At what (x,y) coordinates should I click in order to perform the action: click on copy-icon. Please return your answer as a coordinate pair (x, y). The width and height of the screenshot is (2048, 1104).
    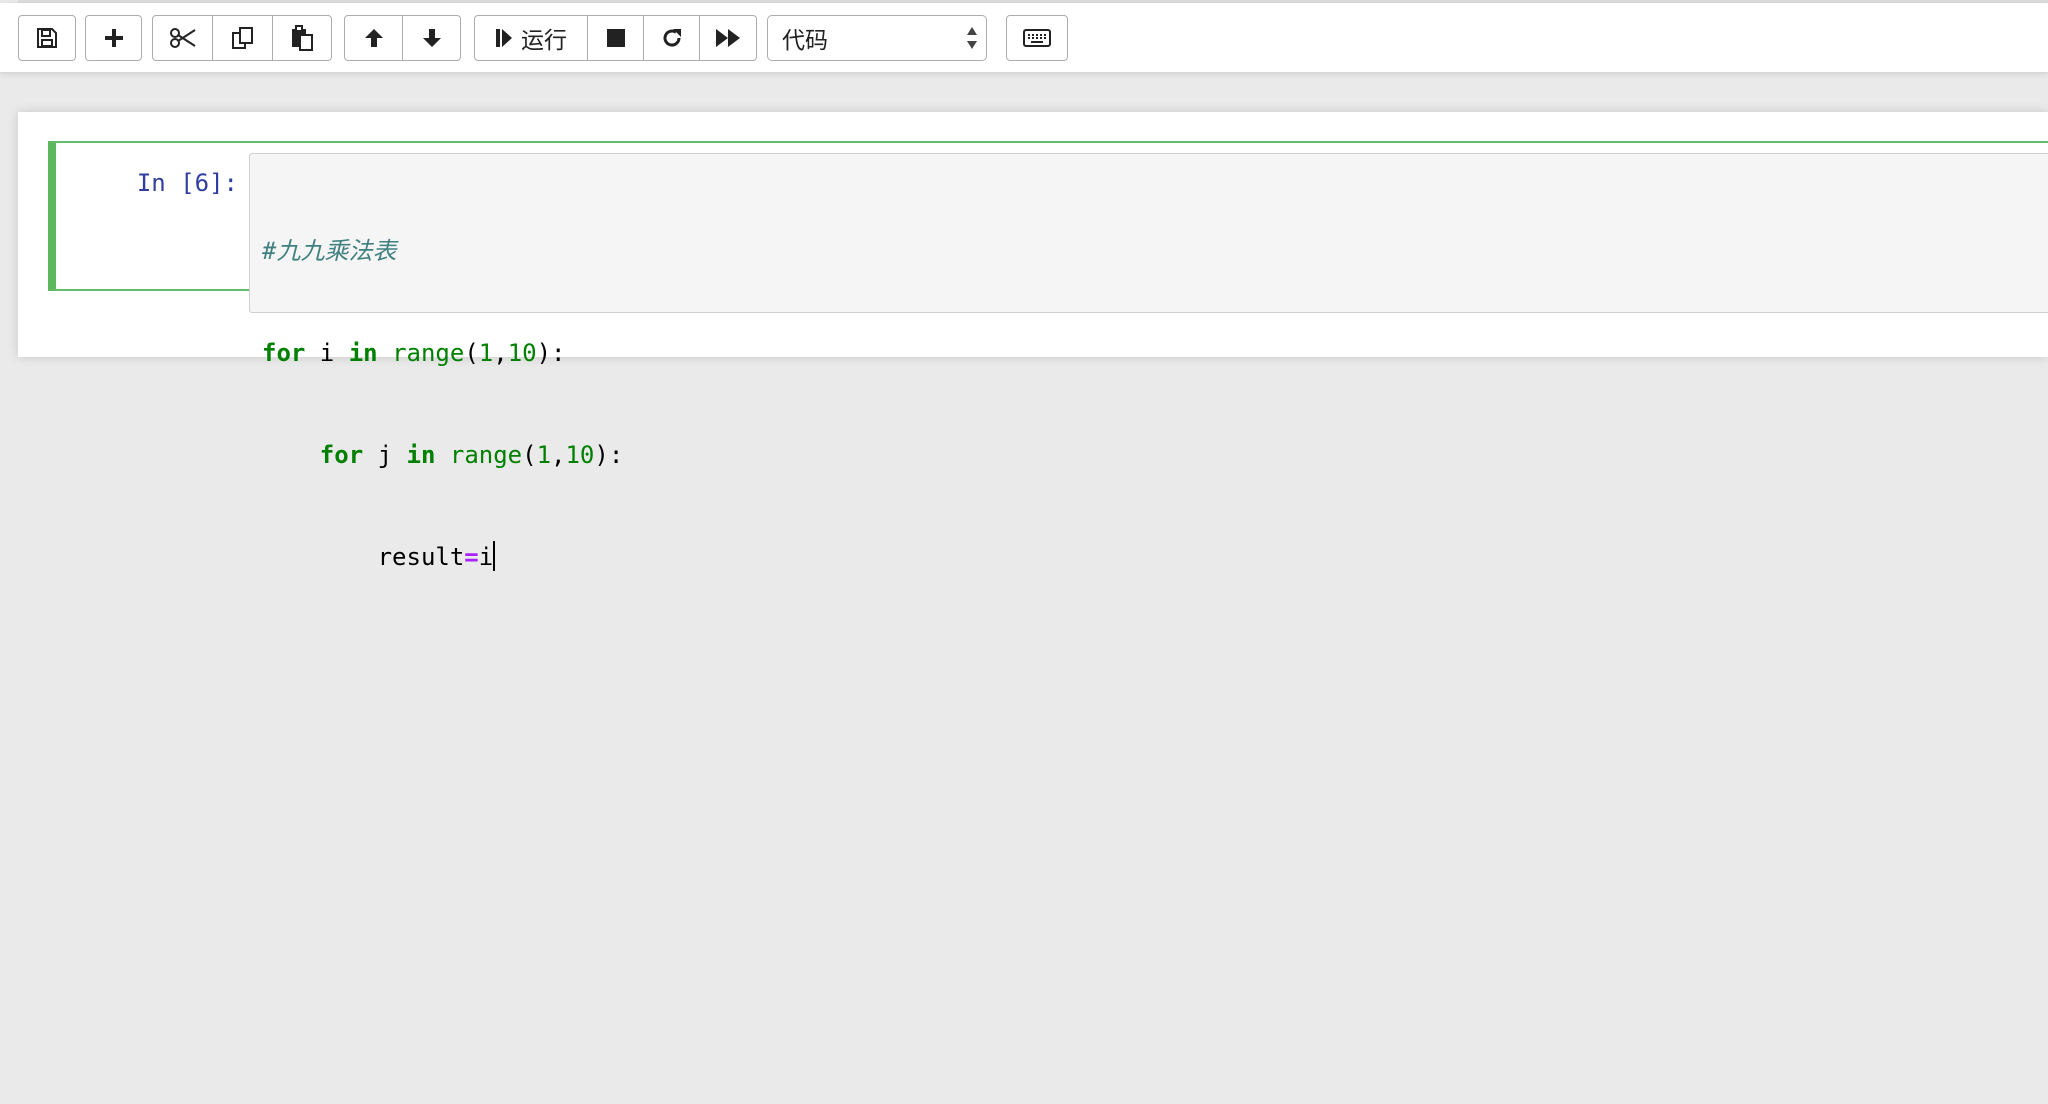
    Looking at the image, I should click on (243, 38).